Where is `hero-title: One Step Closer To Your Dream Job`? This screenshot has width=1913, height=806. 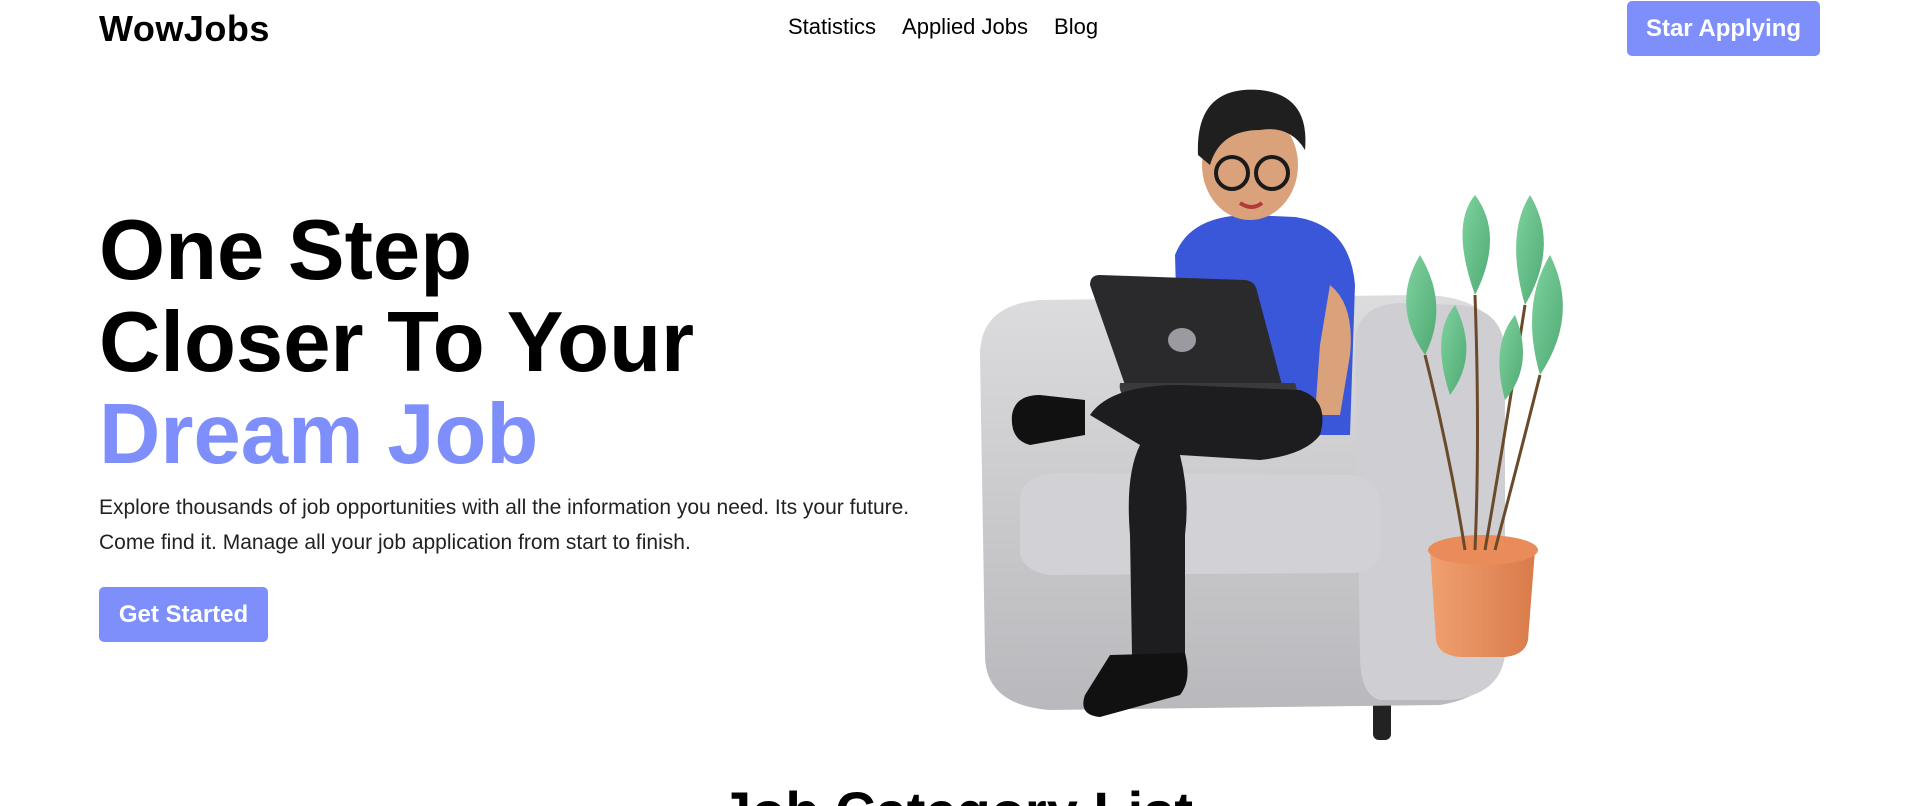
hero-title: One Step Closer To Your Dream Job is located at coordinates (396, 343).